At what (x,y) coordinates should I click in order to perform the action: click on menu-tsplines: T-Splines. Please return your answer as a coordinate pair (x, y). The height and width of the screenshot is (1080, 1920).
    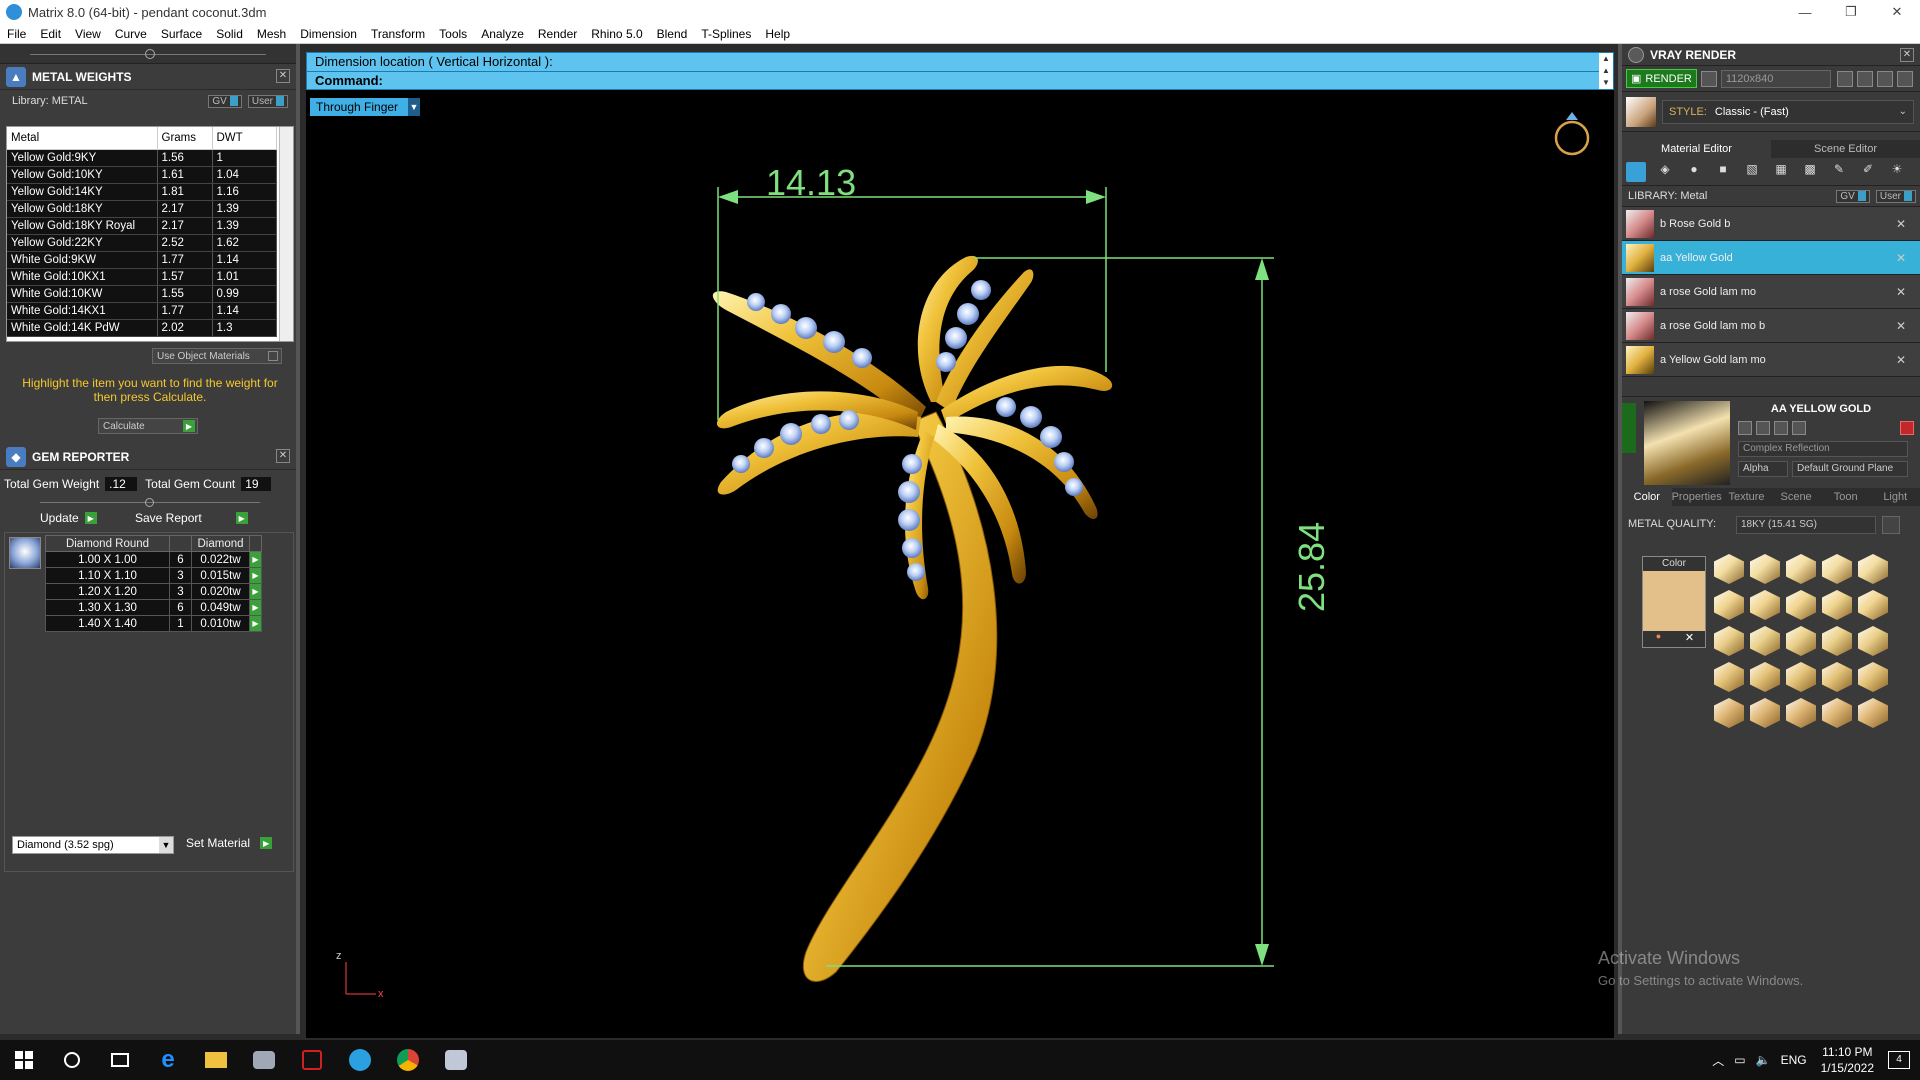
    Looking at the image, I should click on (726, 34).